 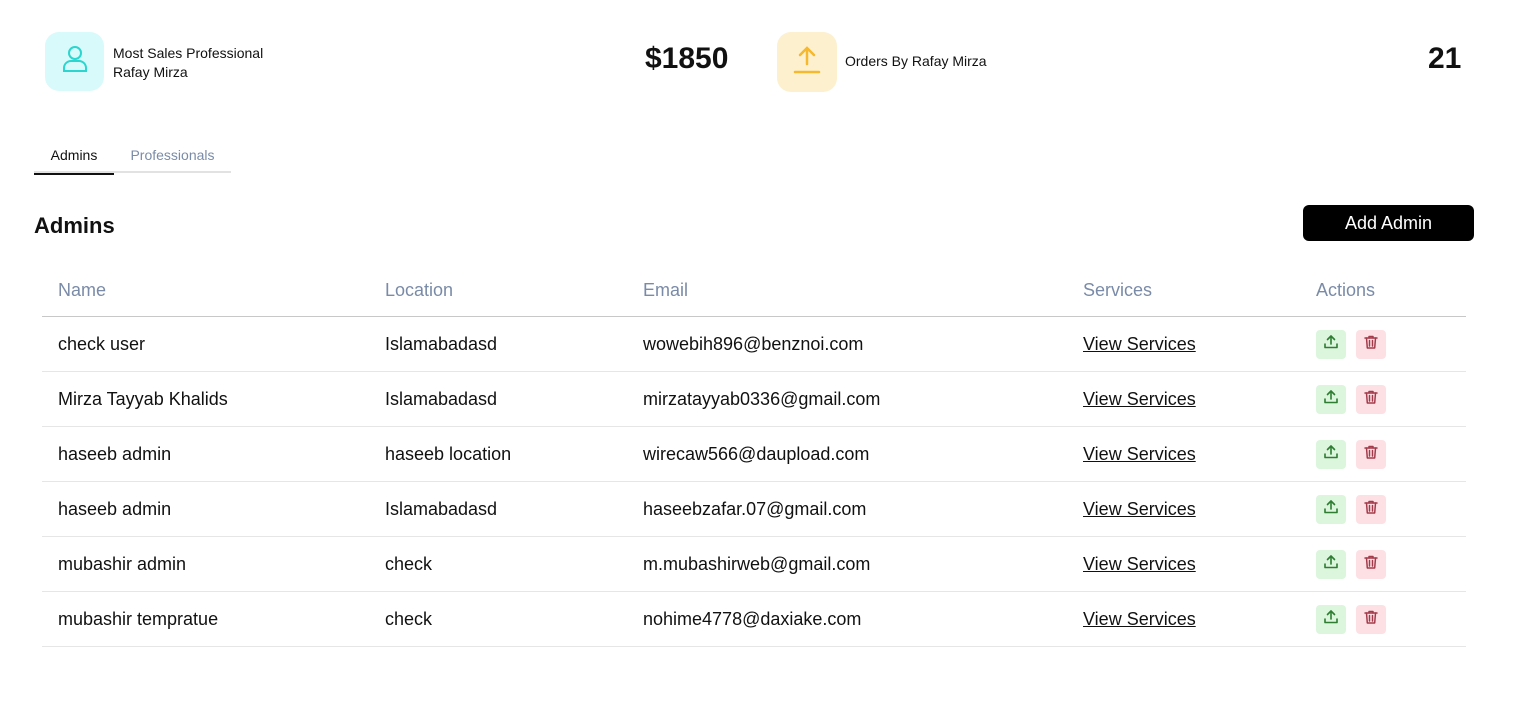 I want to click on cell-name: Mirza Tayyab Khalids, so click(x=143, y=399).